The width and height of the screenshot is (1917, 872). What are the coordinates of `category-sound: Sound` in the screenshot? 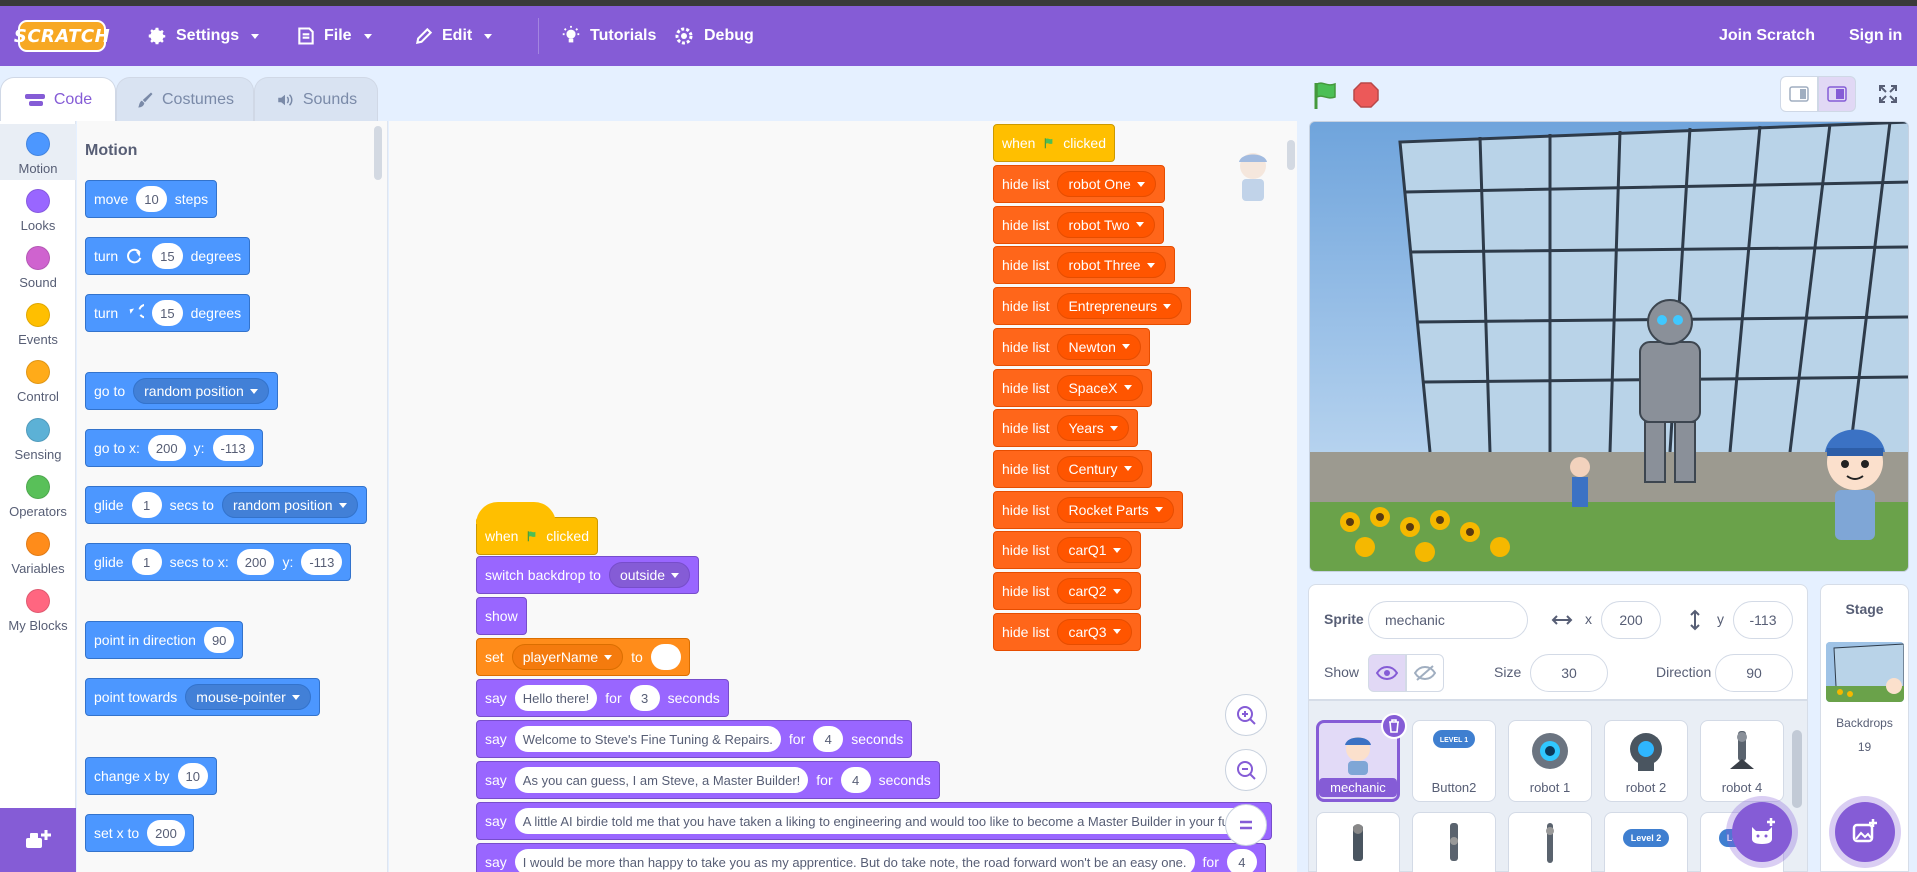 It's located at (38, 266).